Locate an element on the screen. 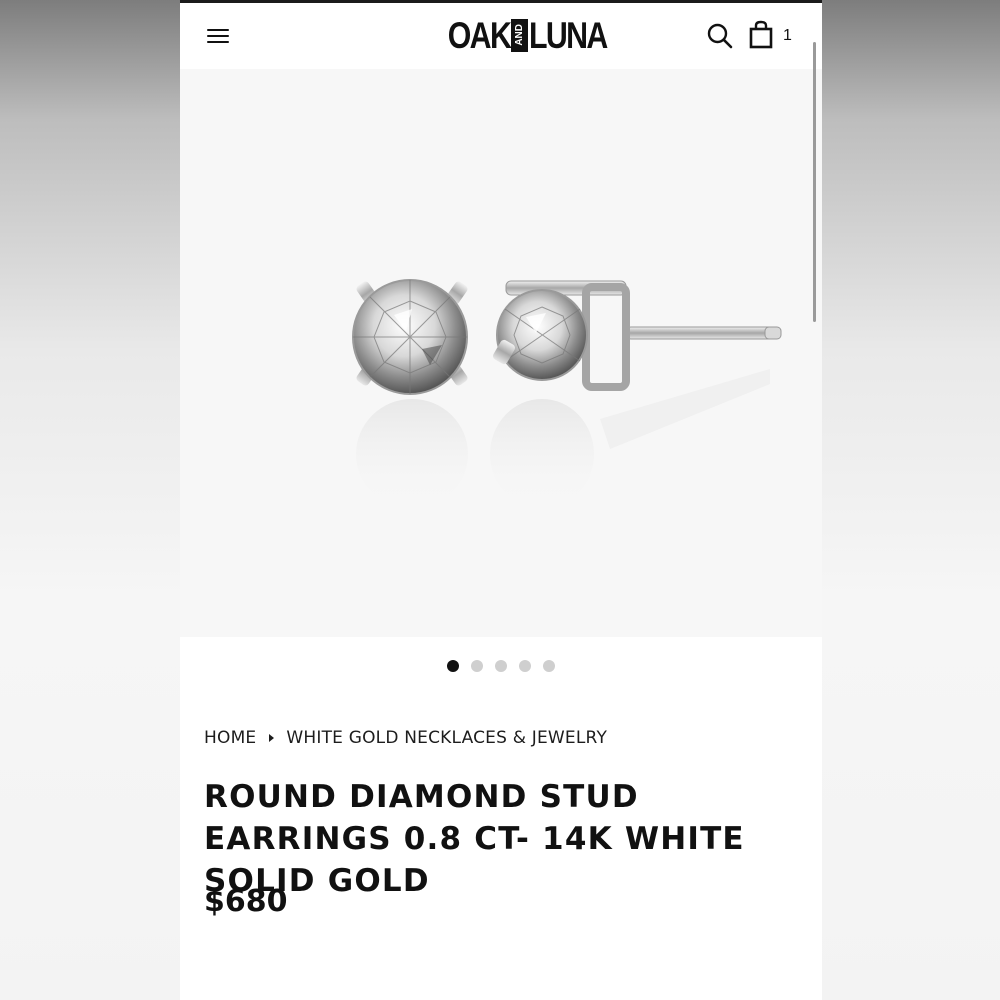  chevron-right-icon is located at coordinates (272, 738).